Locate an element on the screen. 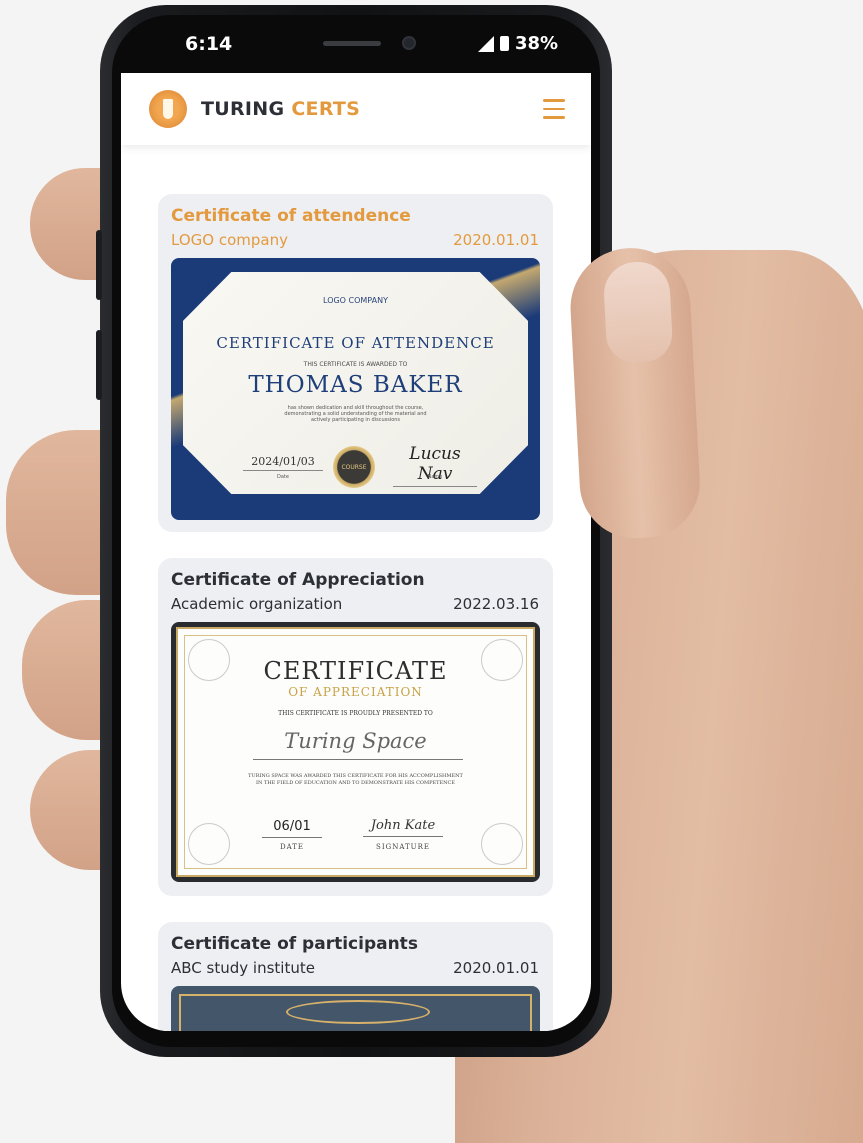 The image size is (863, 1143). certificate-title: Certificate of attendence is located at coordinates (291, 216).